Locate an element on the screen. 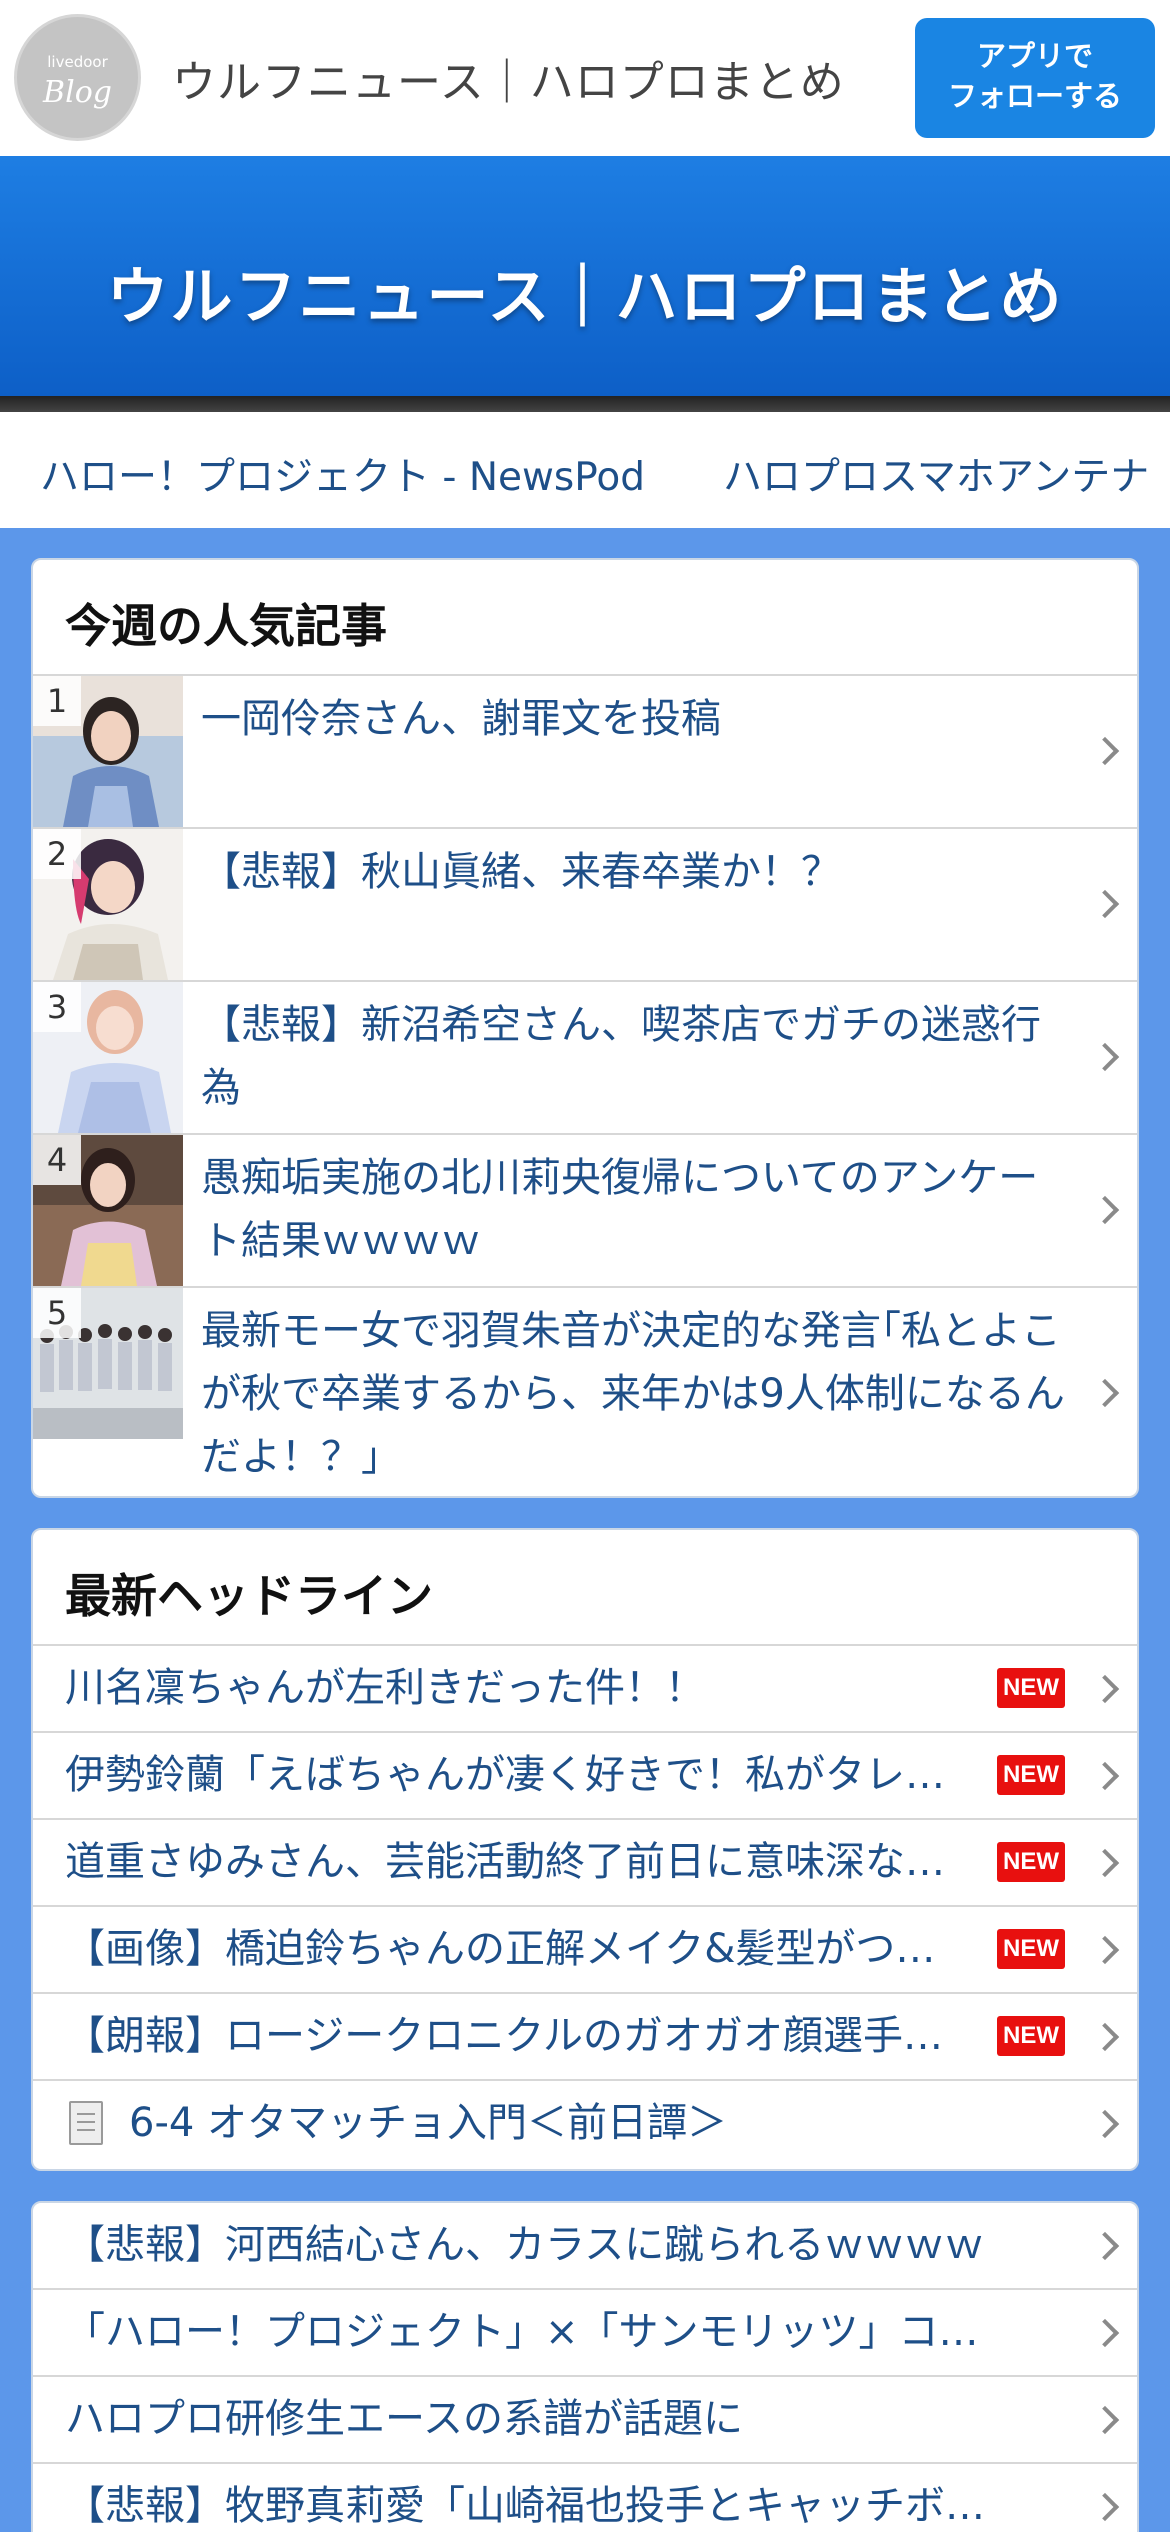 The image size is (1170, 2532). article-thumbnail: 1 is located at coordinates (108, 751).